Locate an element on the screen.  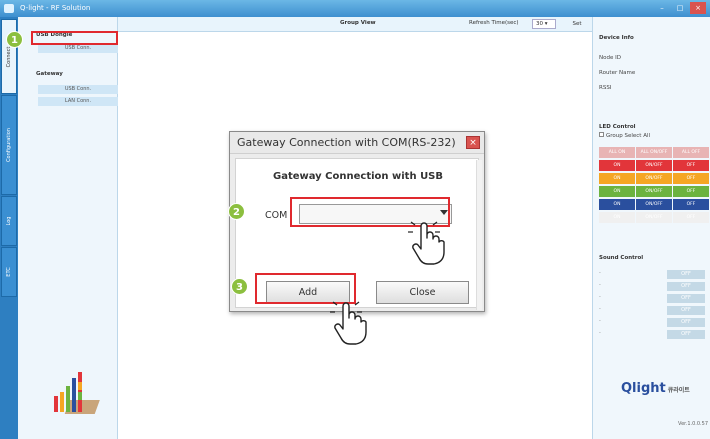
close-window-button: × is located at coordinates (698, 8).